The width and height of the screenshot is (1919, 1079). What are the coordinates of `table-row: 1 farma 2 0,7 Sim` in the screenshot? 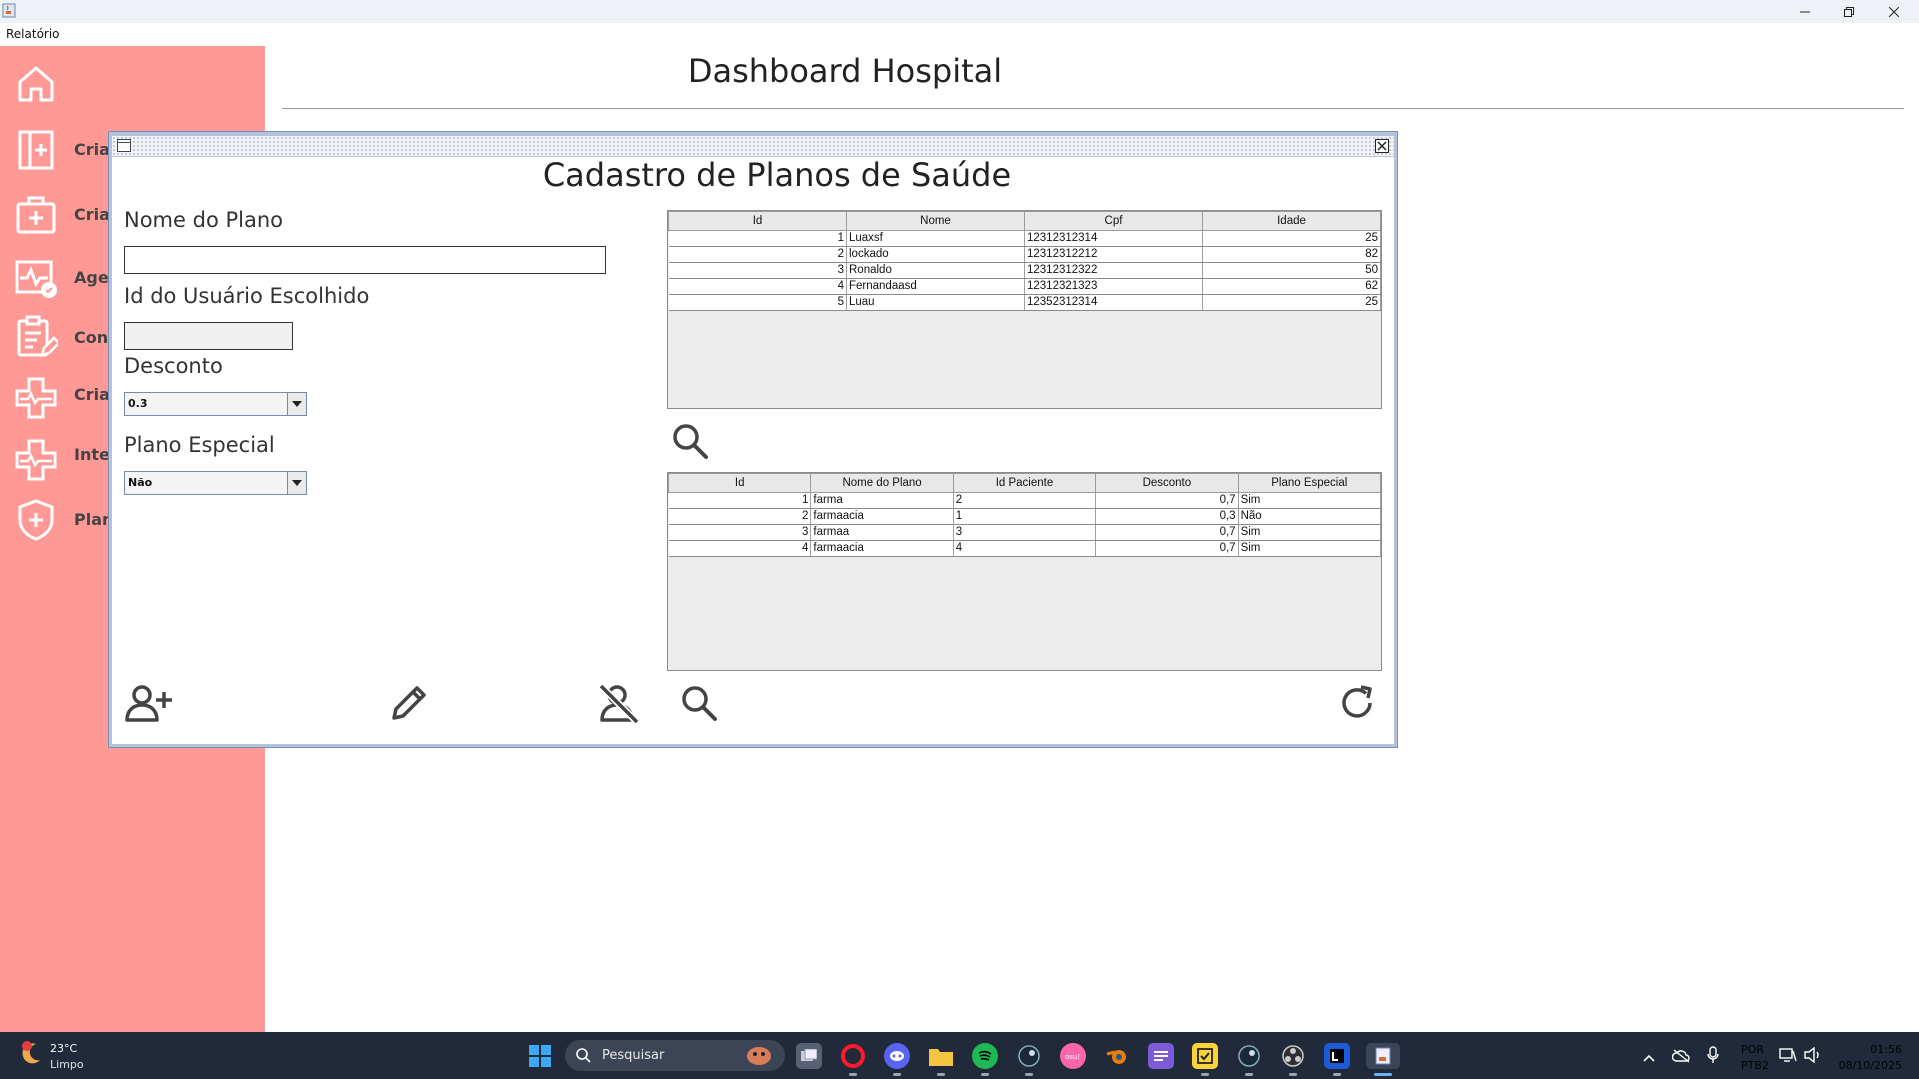 It's located at (1025, 500).